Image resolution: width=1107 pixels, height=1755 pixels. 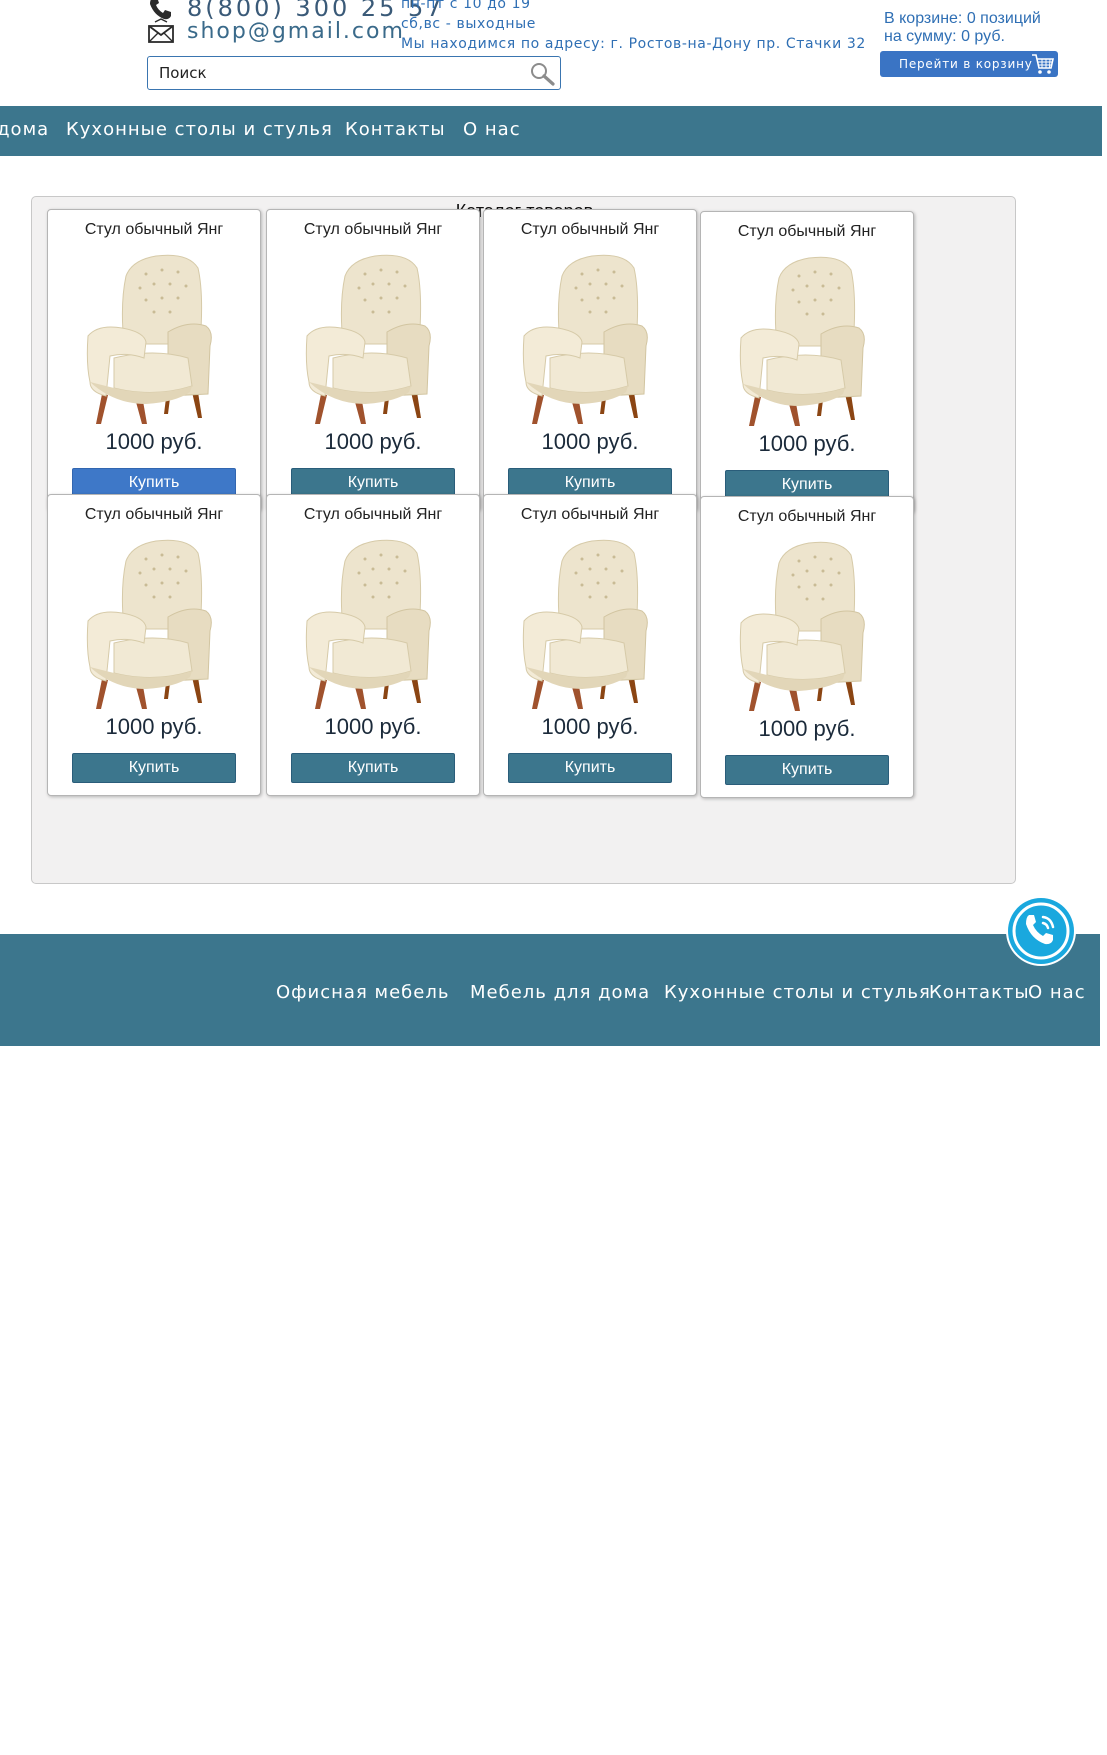 I want to click on footer-item-contacts: Контакты, so click(x=979, y=992).